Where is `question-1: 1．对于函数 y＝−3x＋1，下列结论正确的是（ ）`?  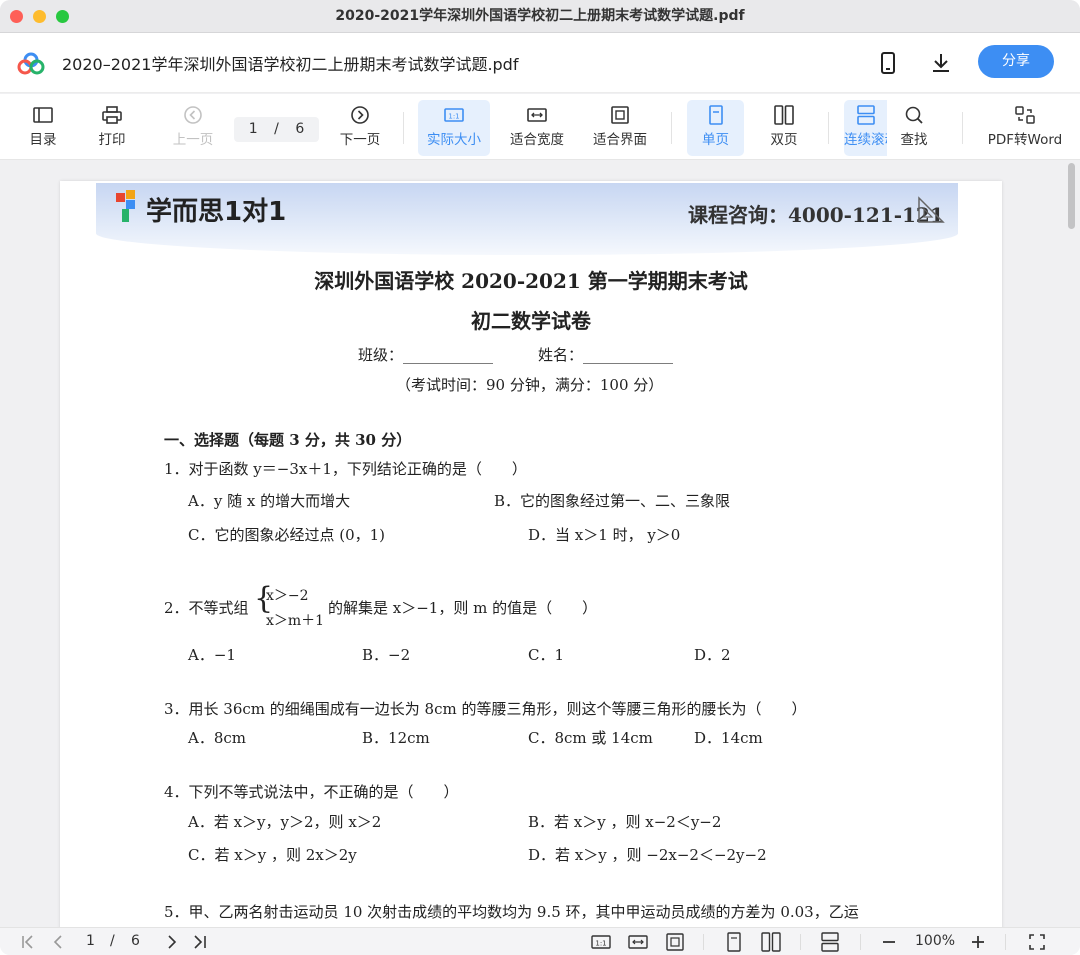 question-1: 1．对于函数 y＝−3x＋1，下列结论正确的是（ ） is located at coordinates (345, 469).